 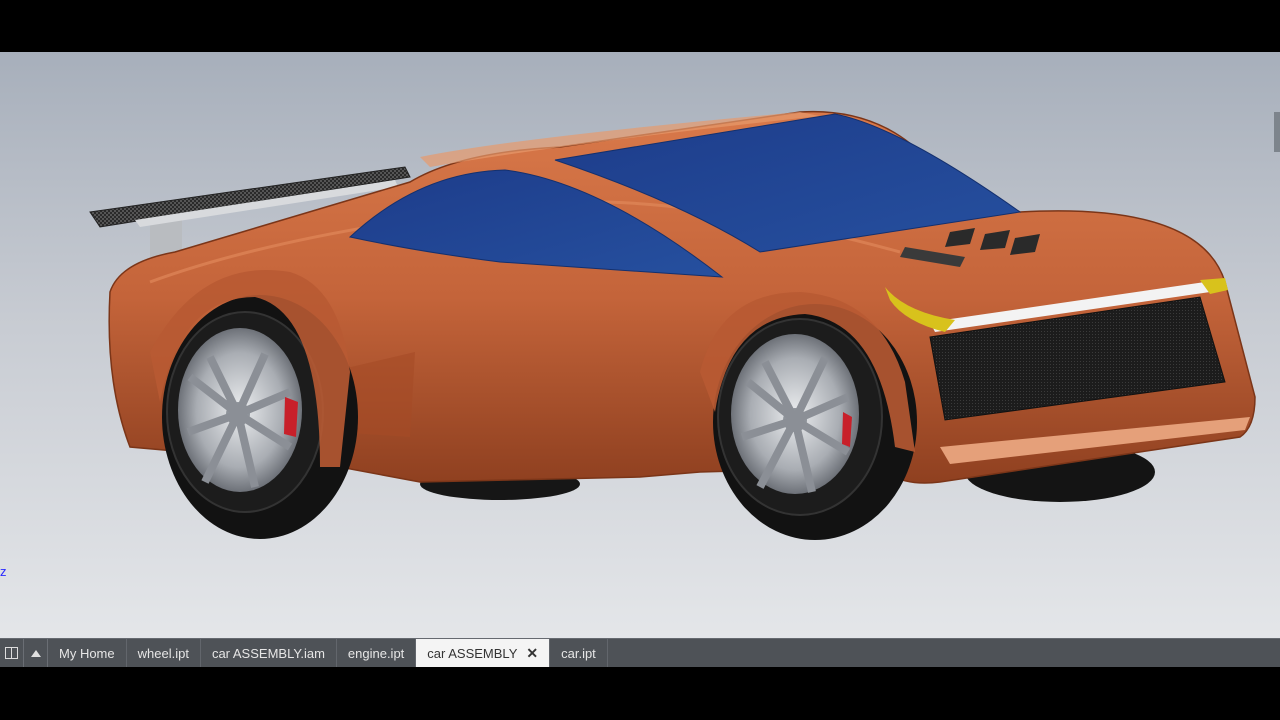 I want to click on tile-windows-button, so click(x=12, y=653).